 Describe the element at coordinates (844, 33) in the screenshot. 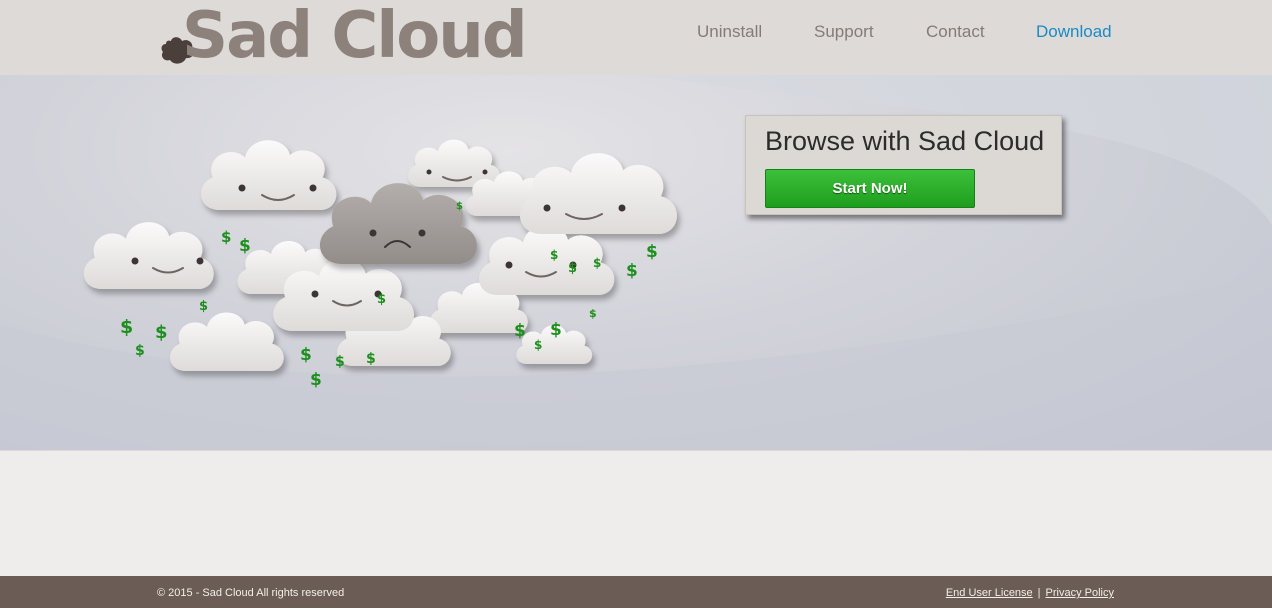

I see `nav-support: Support` at that location.